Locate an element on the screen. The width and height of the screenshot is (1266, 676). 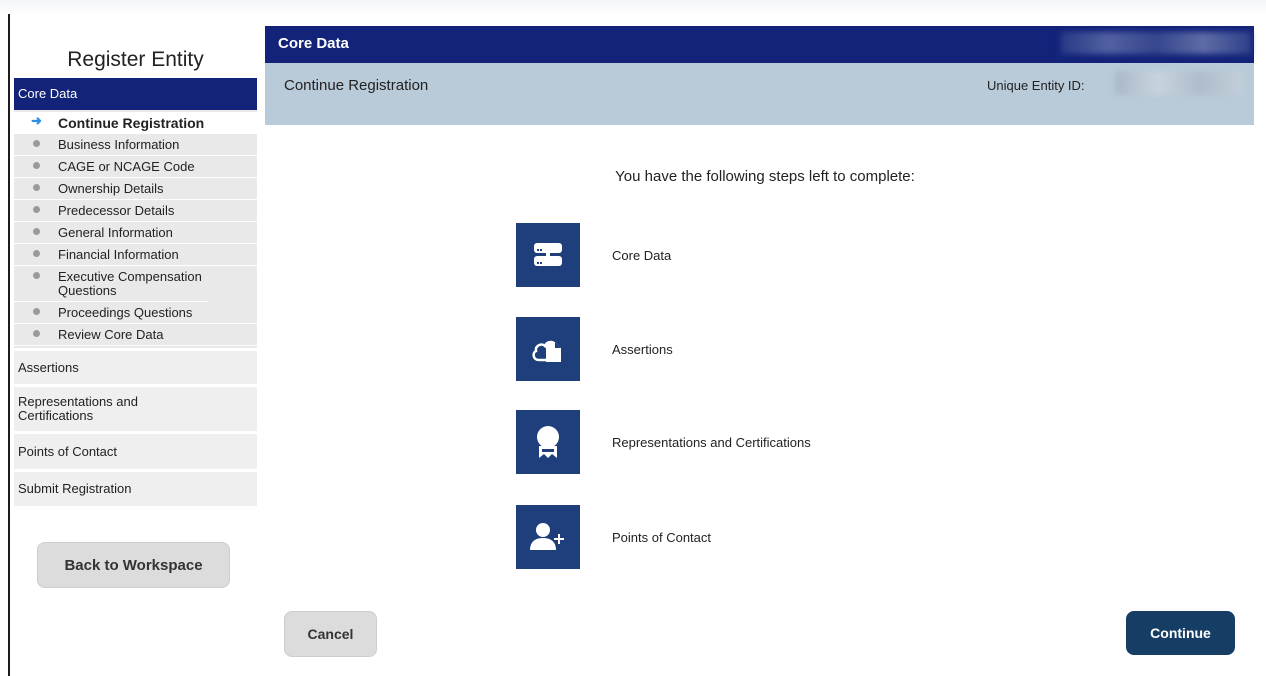
sidebar-step-predecessor-details: Predecessor Details is located at coordinates (135, 211).